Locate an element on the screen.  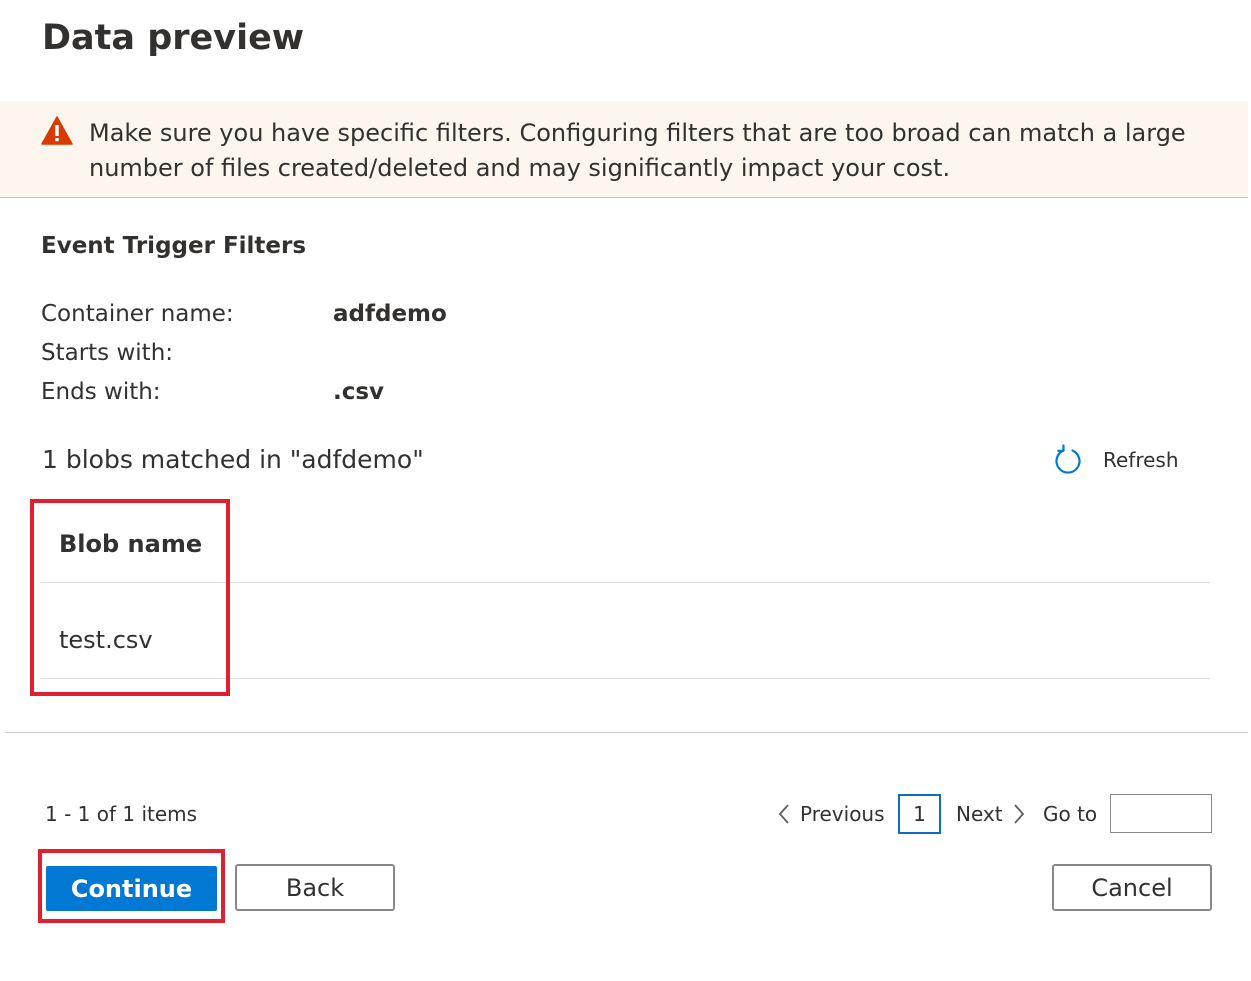
column-header-blob-name: Blob name is located at coordinates (131, 544).